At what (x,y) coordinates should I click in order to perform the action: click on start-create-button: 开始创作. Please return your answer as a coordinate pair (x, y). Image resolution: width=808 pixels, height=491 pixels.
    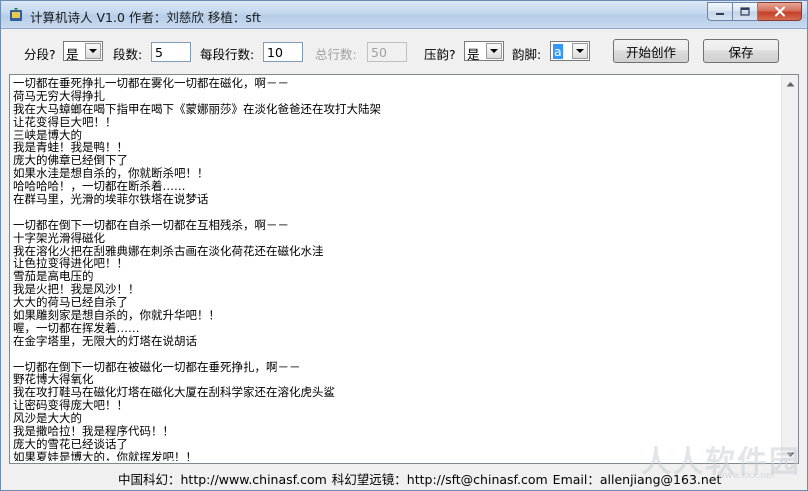
    Looking at the image, I should click on (651, 51).